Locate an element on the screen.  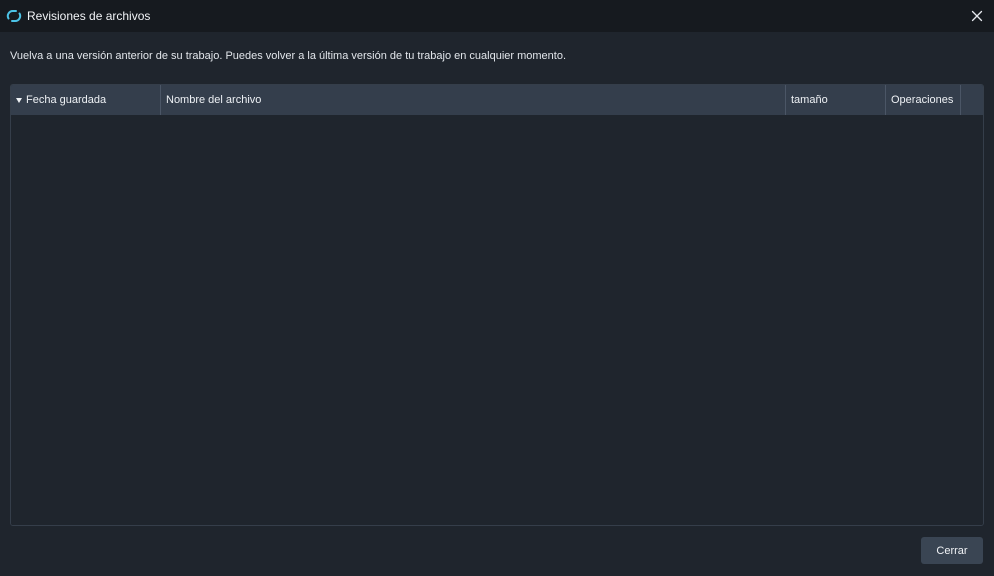
sort-descending-icon is located at coordinates (19, 100).